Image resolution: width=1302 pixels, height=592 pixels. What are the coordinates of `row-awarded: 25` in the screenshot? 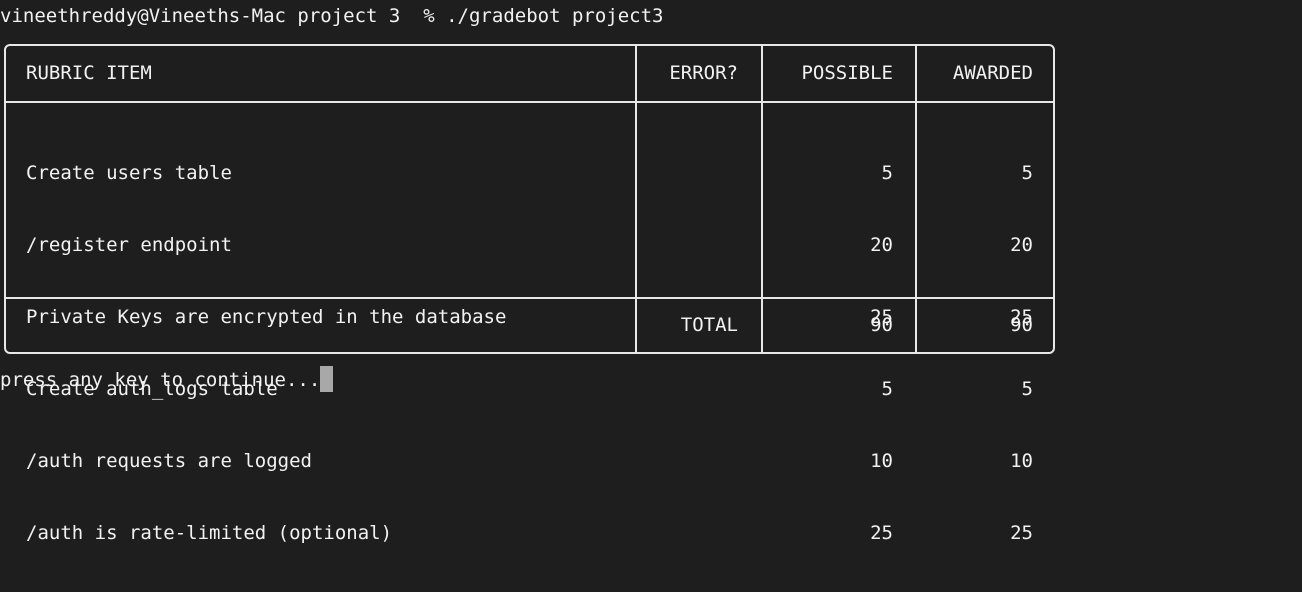 It's located at (1021, 533).